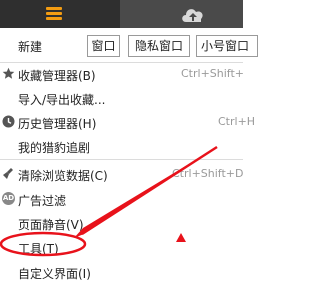 This screenshot has width=320, height=289. I want to click on menu-item-label: 收藏管理器(B), so click(57, 76).